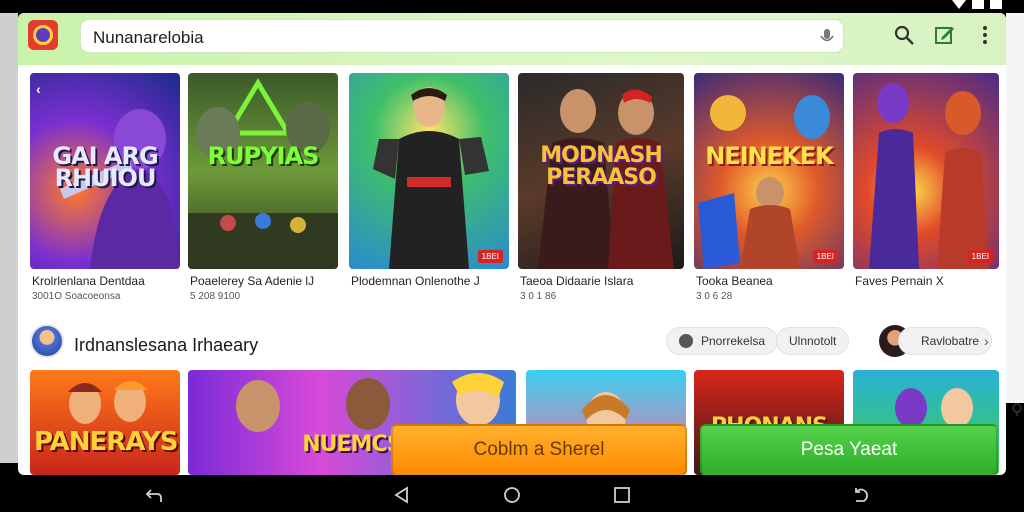 This screenshot has width=1024, height=512. Describe the element at coordinates (601, 166) in the screenshot. I see `card-logo: MODNASH PERAASO` at that location.